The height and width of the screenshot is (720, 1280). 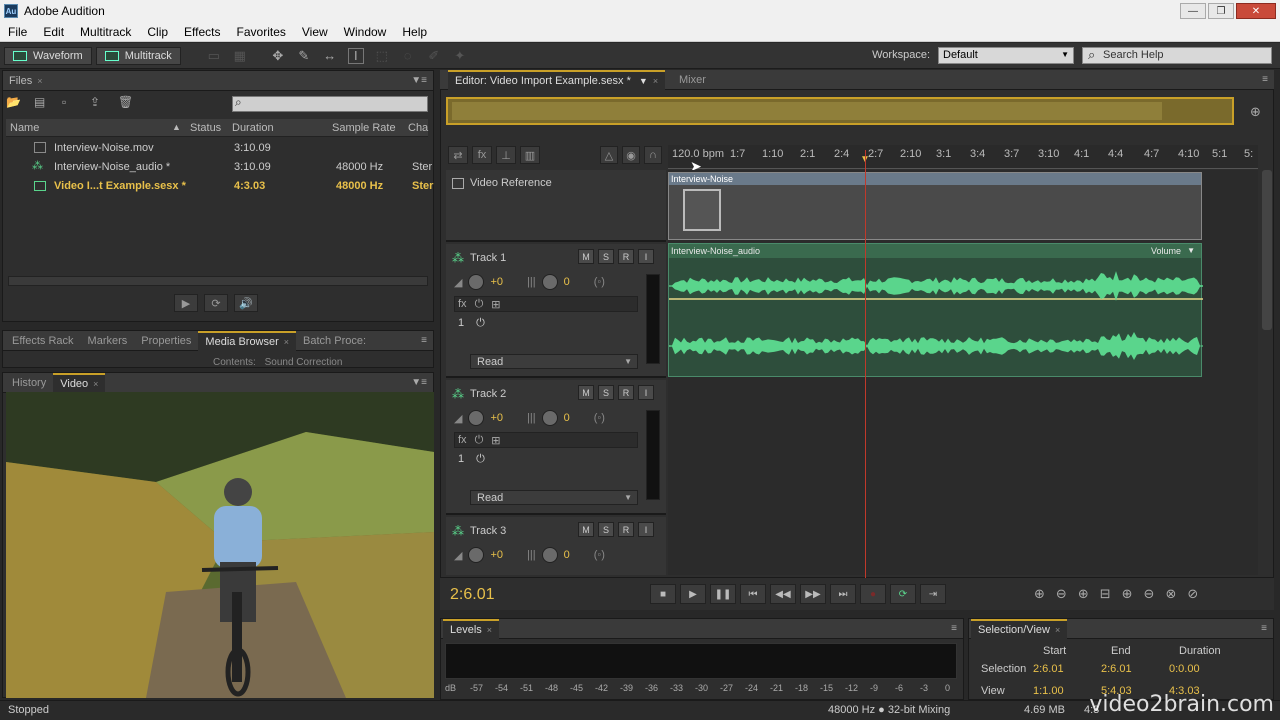 I want to click on menu-clip: Clip, so click(x=157, y=32).